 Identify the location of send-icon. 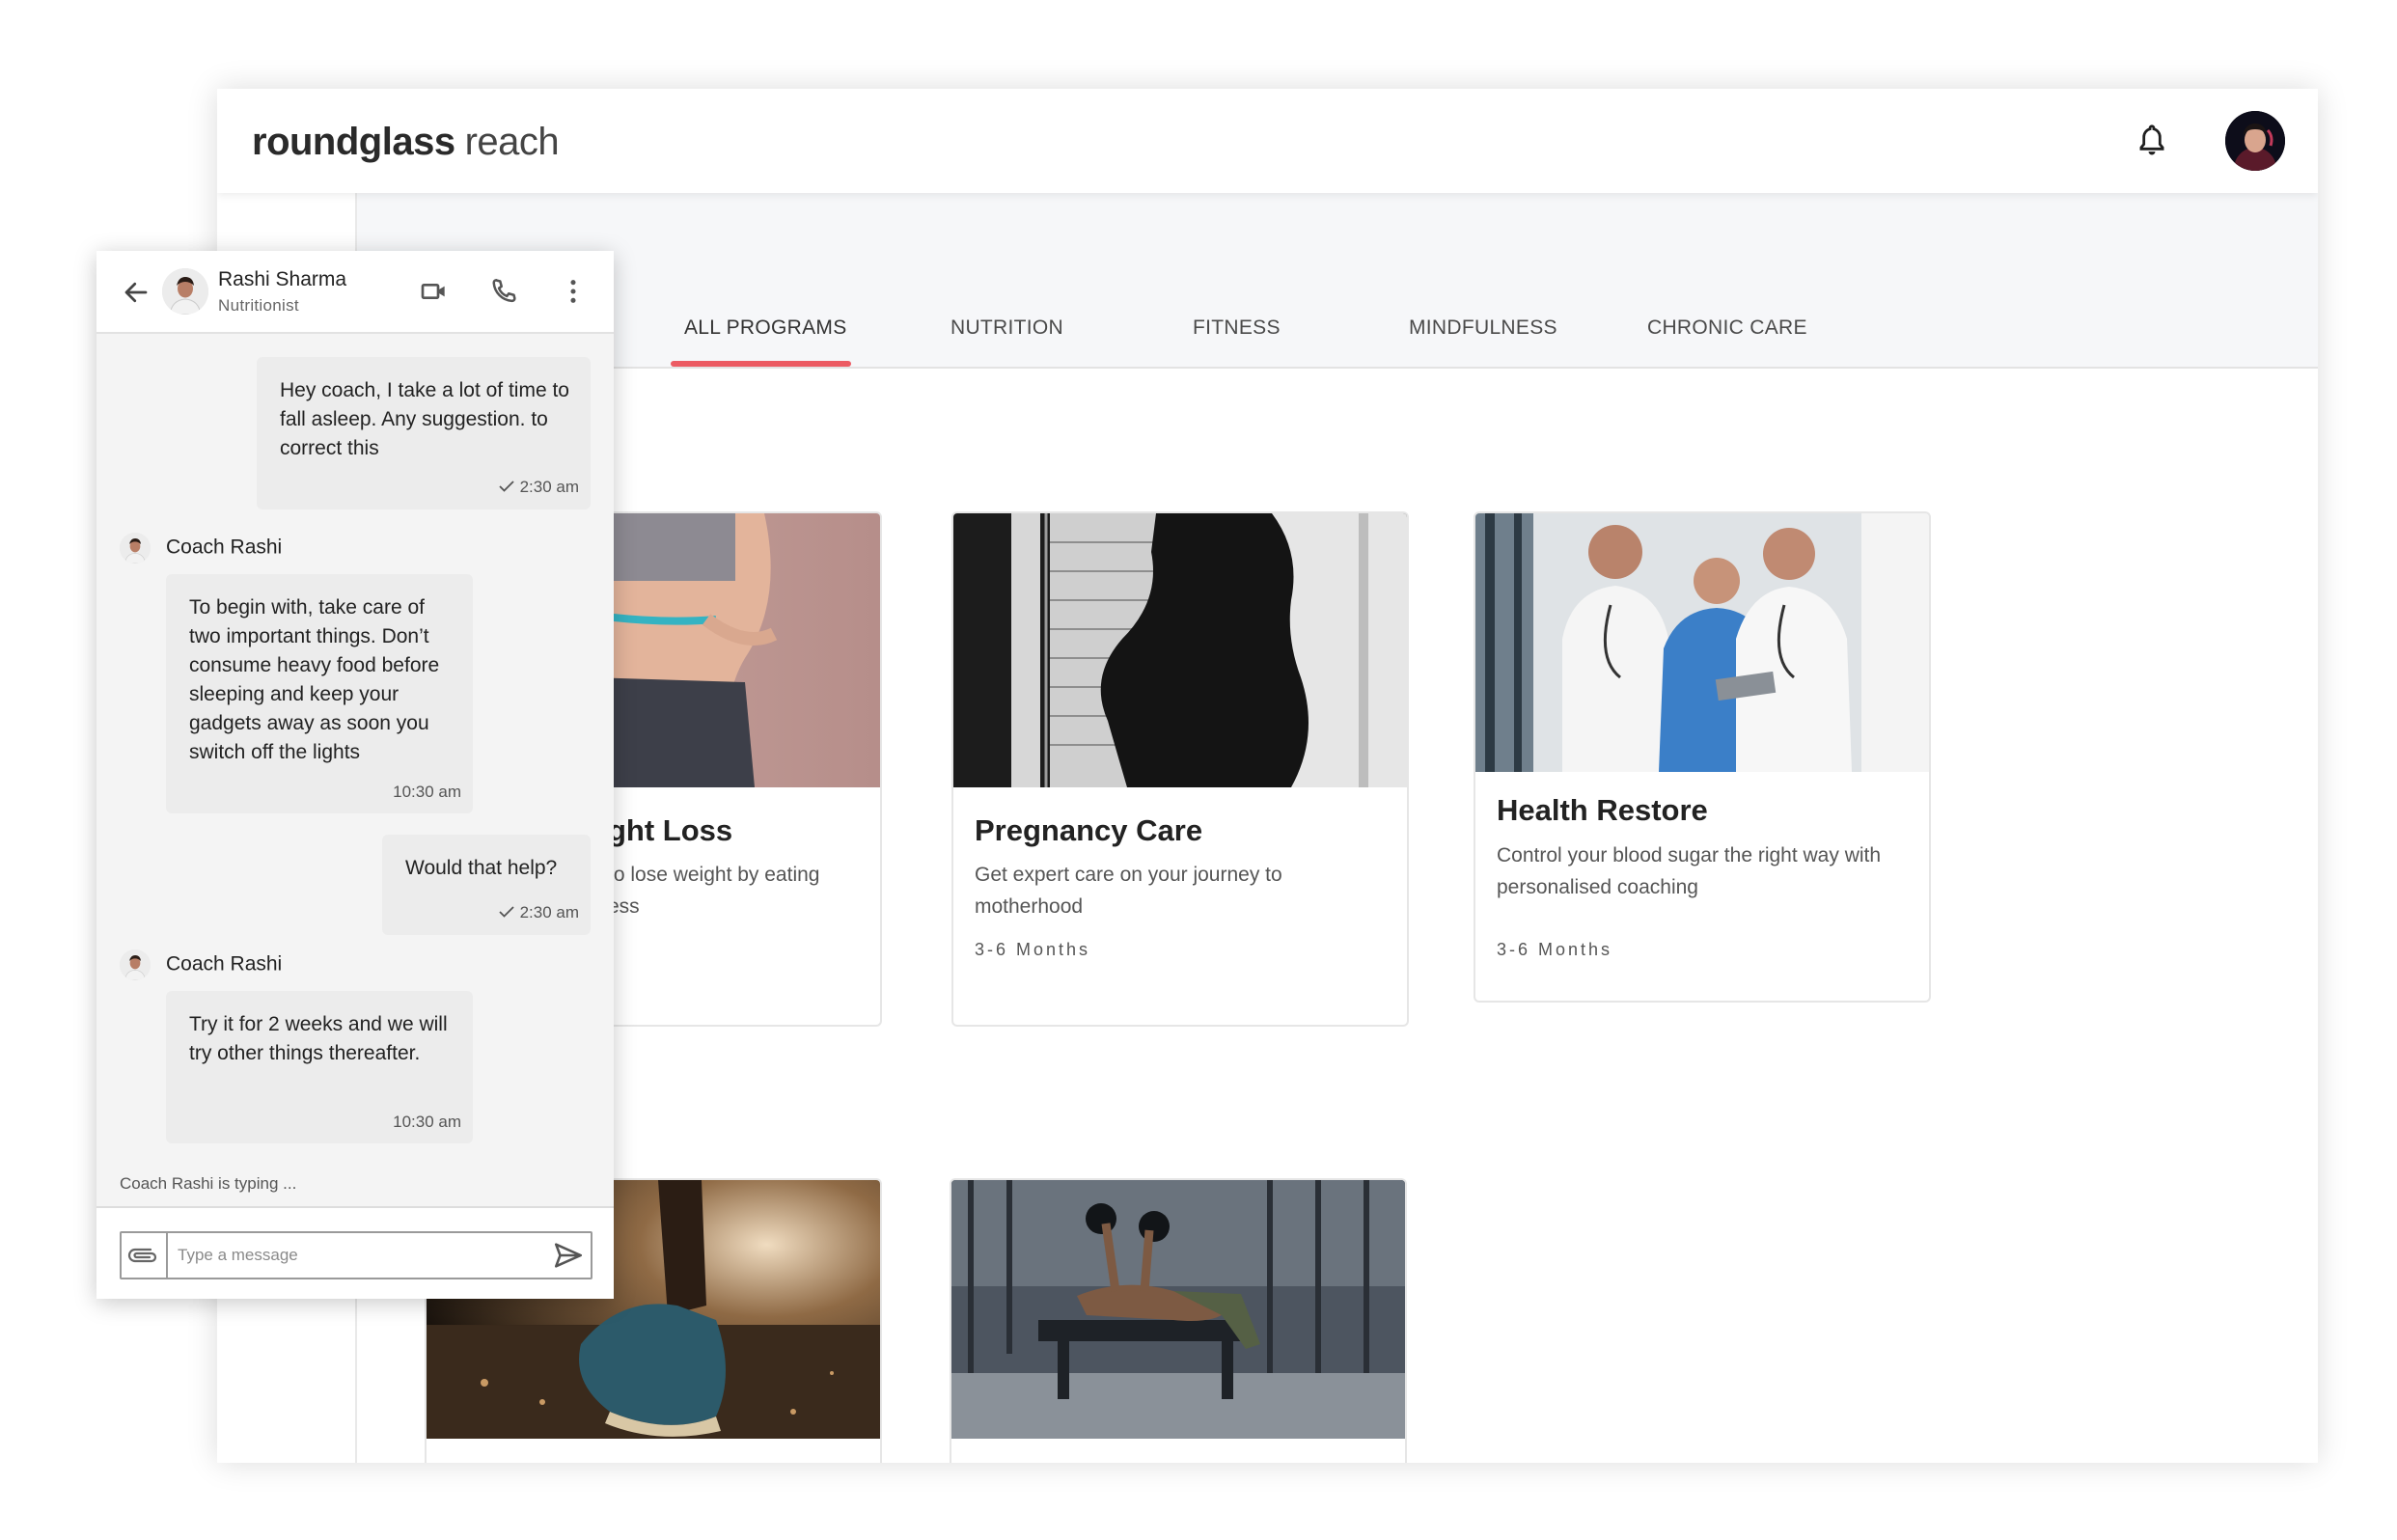
(568, 1255).